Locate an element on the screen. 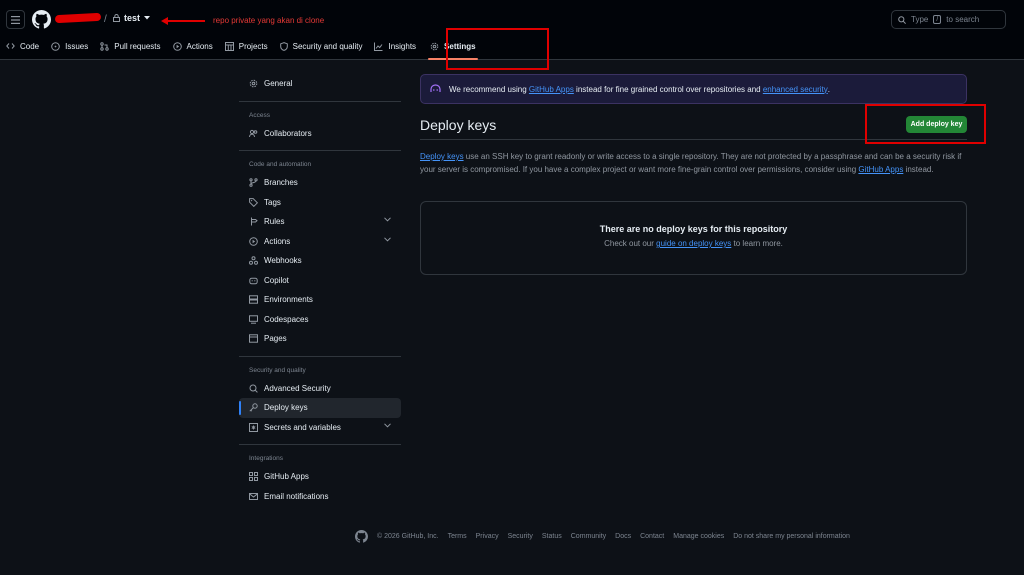  sidebar-group-code: Code and automation is located at coordinates (280, 164).